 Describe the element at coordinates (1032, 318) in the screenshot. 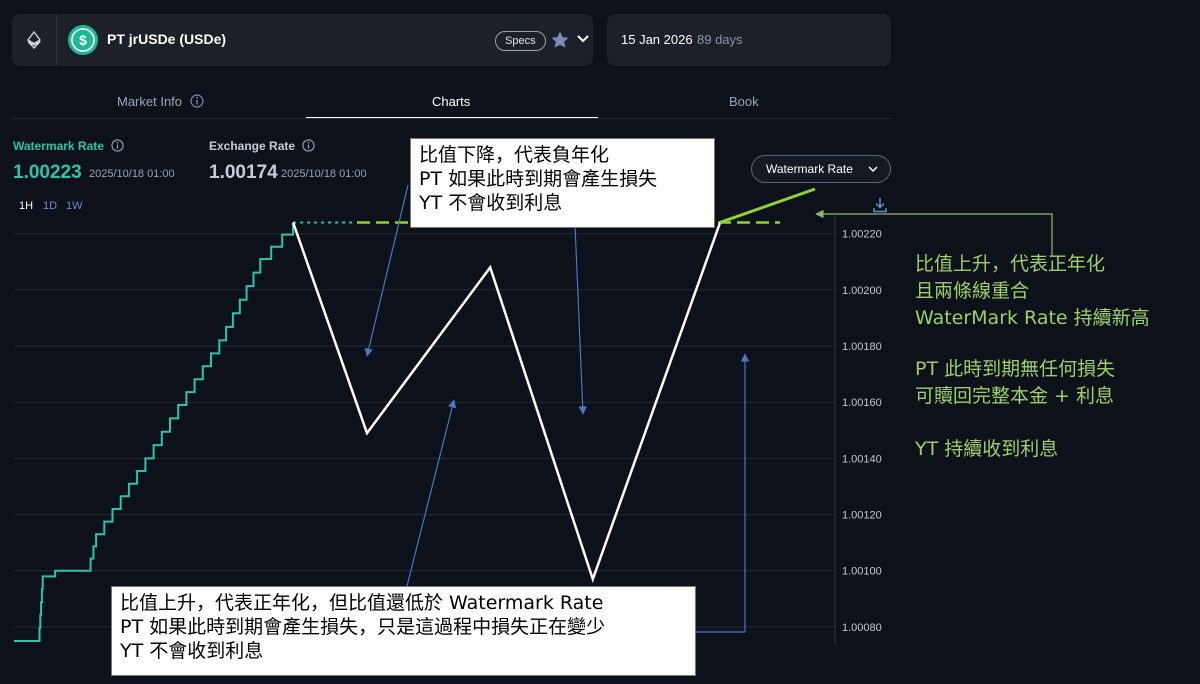

I see `side-note-line: WaterMark Rate 持續新高` at that location.